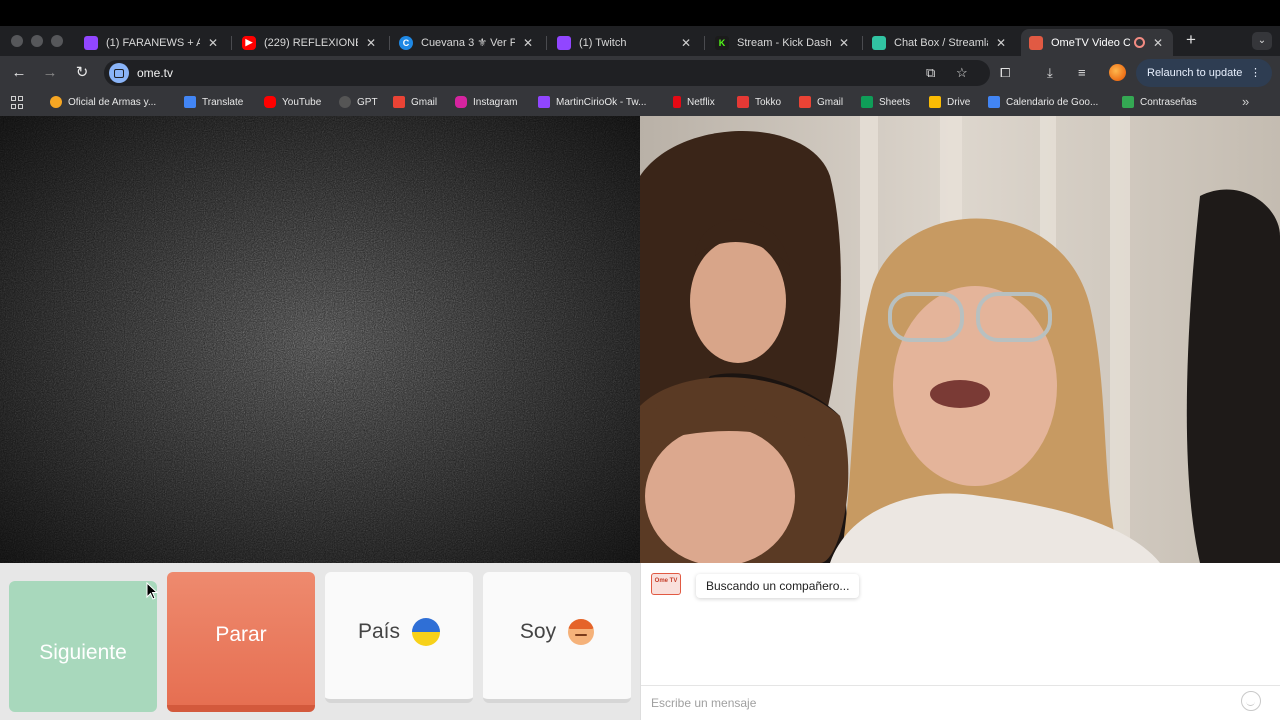 The image size is (1280, 720). I want to click on stop-button: Parar, so click(241, 642).